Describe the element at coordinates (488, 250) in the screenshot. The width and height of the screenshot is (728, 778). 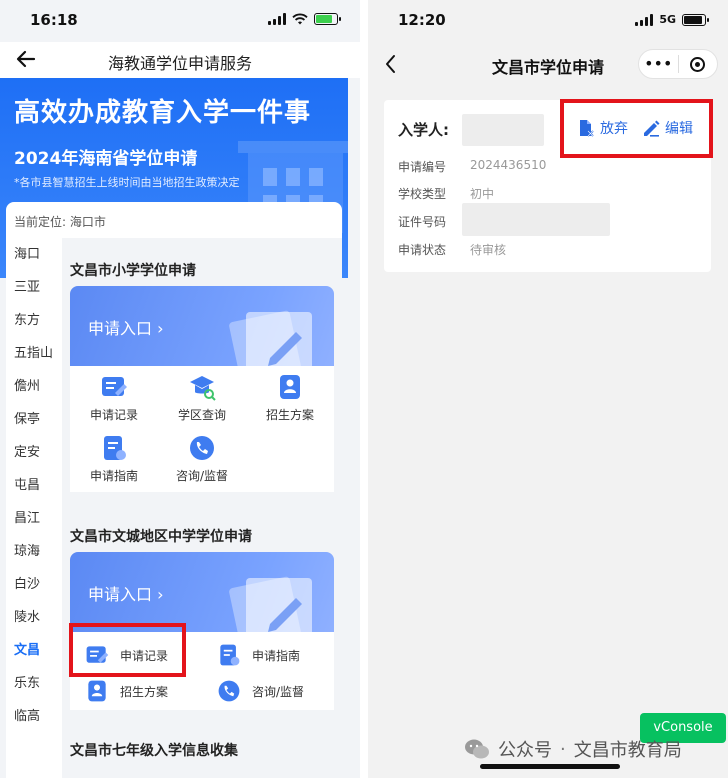
I see `field-value: 待审核` at that location.